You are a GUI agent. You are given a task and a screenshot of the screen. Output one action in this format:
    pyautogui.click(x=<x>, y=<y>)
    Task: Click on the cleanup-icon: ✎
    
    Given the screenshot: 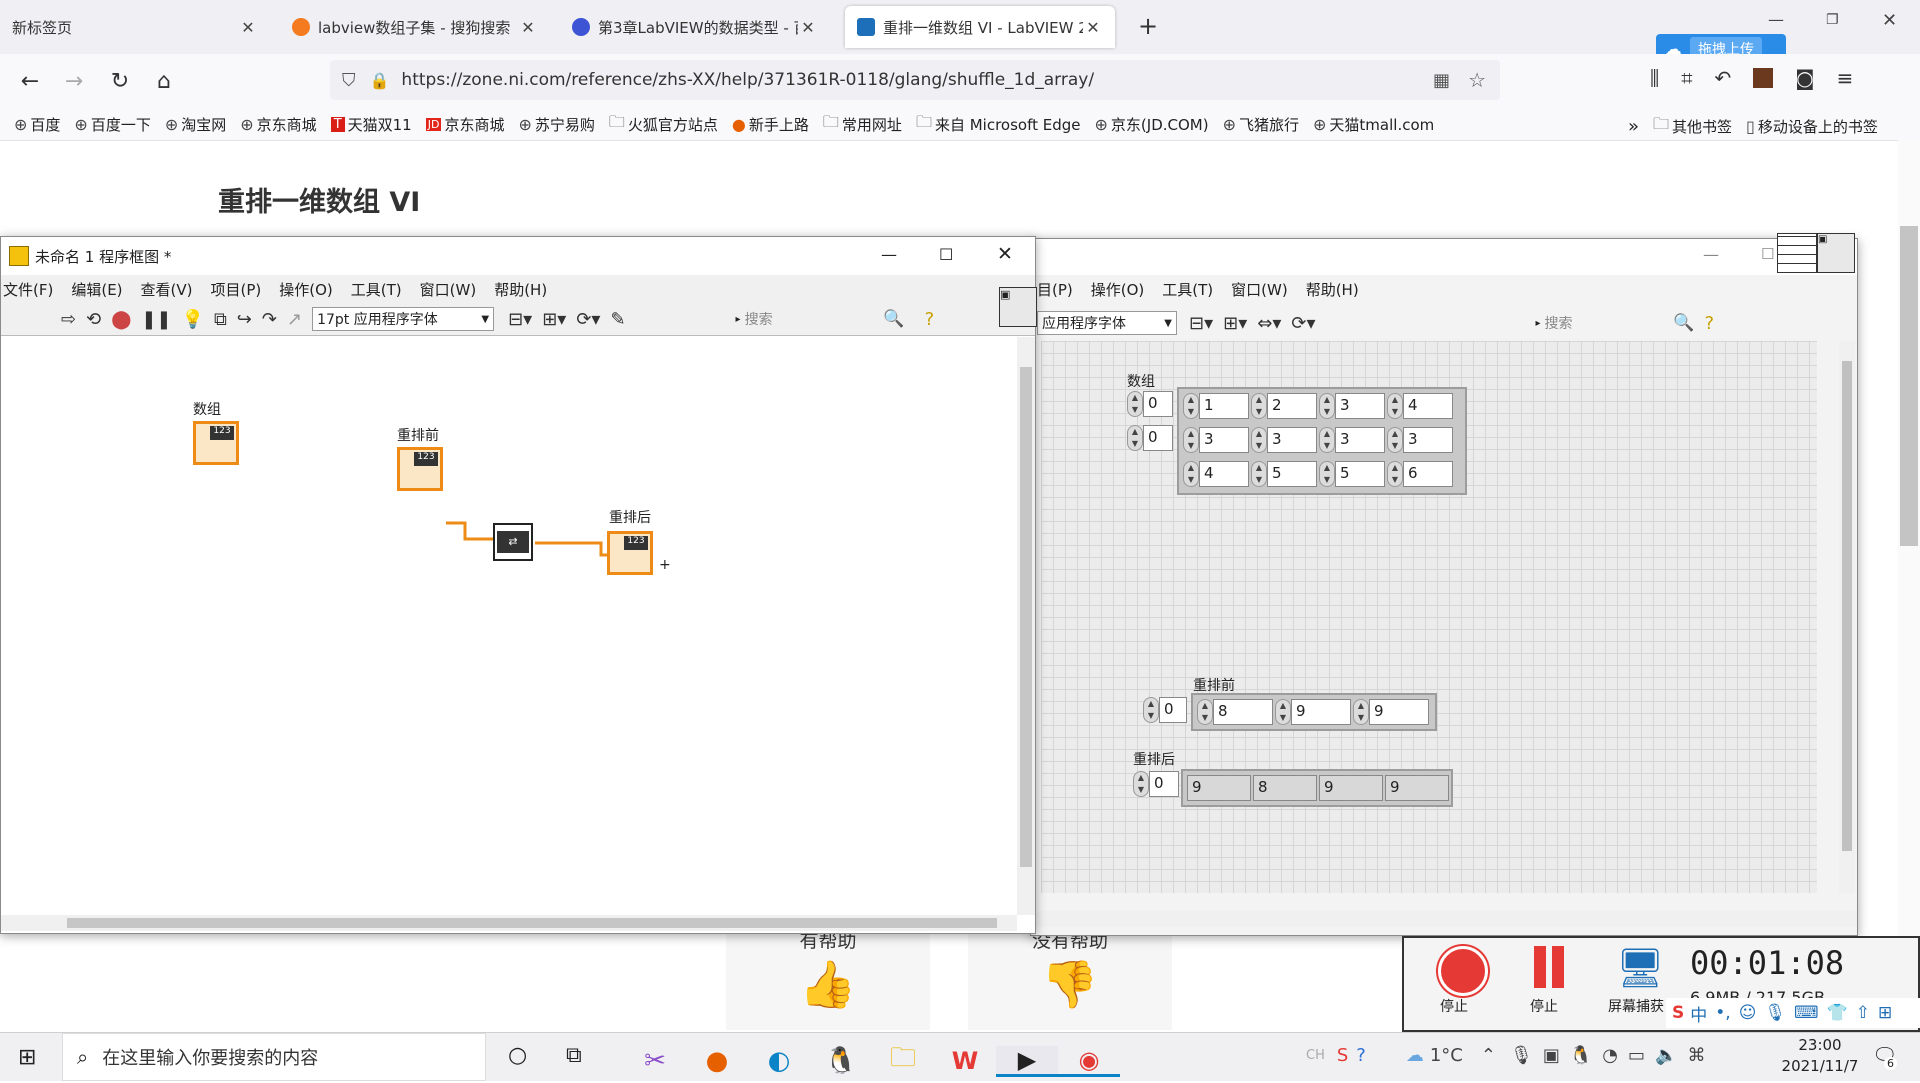 What is the action you would take?
    pyautogui.click(x=617, y=319)
    